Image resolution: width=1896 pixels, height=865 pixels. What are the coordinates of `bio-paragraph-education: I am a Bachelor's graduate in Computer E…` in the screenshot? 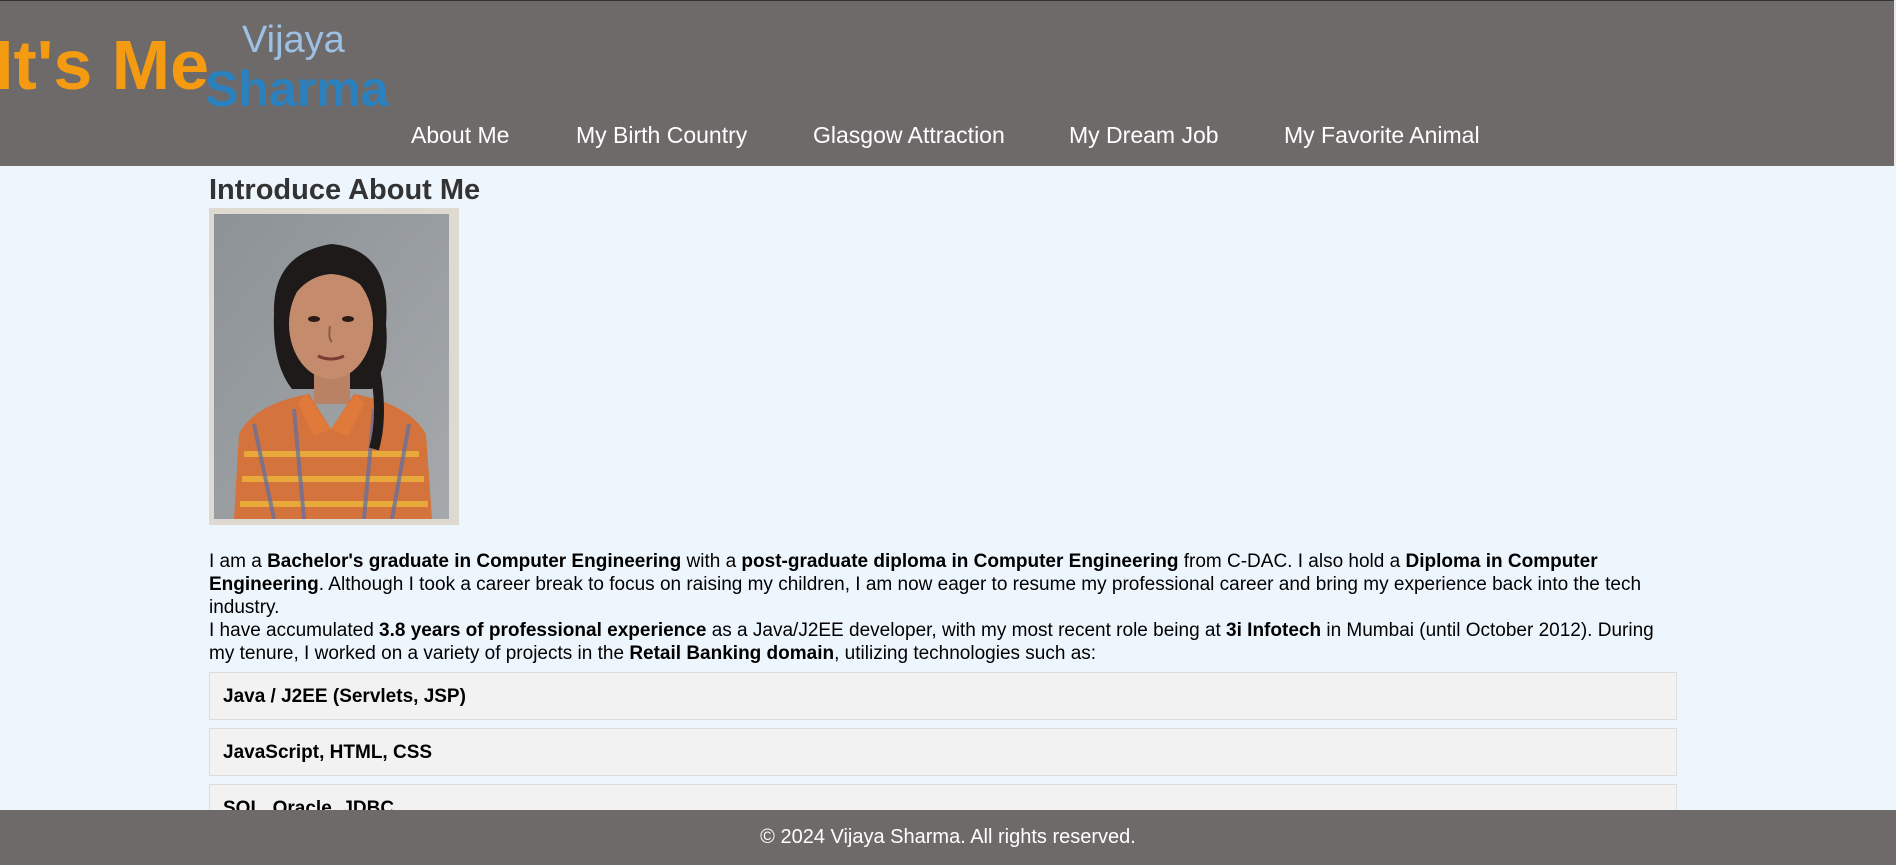 It's located at (944, 584).